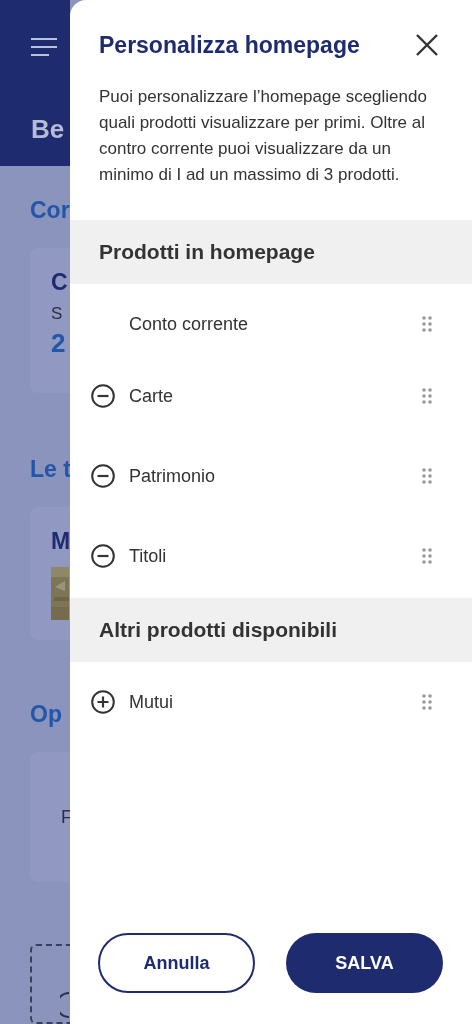 The height and width of the screenshot is (1024, 472). What do you see at coordinates (50, 320) in the screenshot?
I see `account-card: C S 2` at bounding box center [50, 320].